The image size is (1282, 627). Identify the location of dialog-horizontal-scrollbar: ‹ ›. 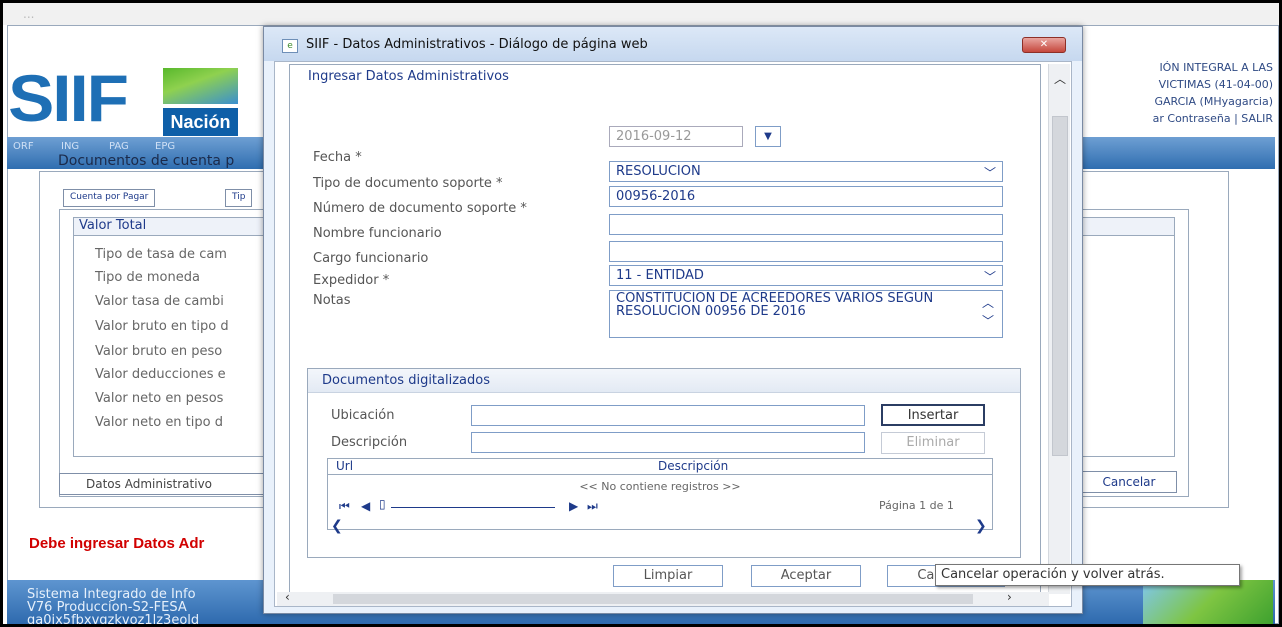
(663, 598).